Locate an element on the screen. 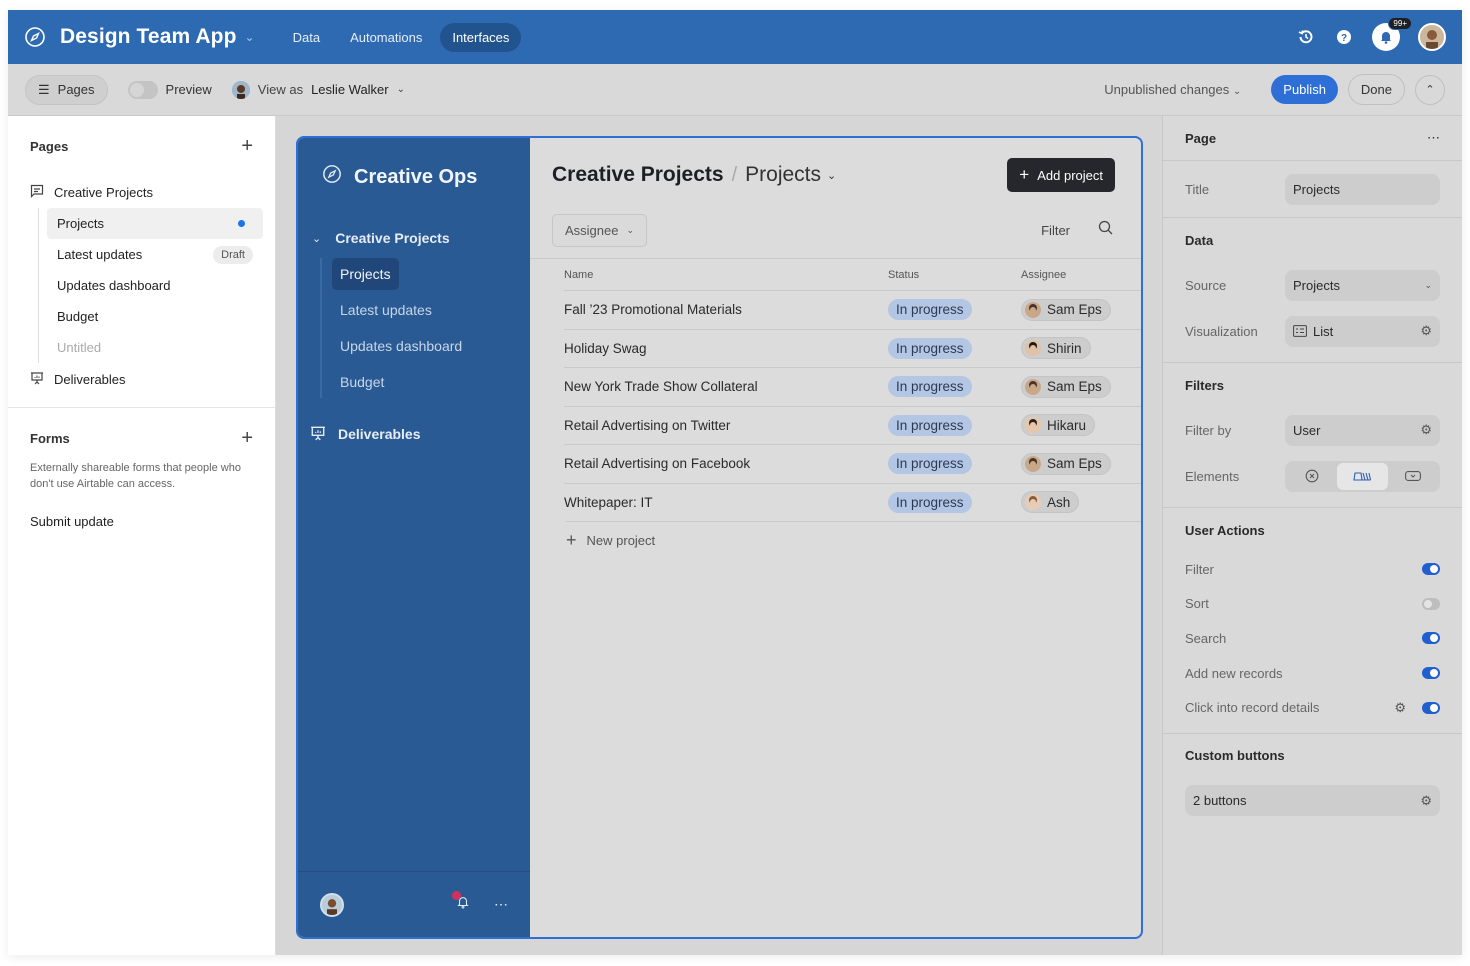  column-header-name: Name is located at coordinates (726, 275).